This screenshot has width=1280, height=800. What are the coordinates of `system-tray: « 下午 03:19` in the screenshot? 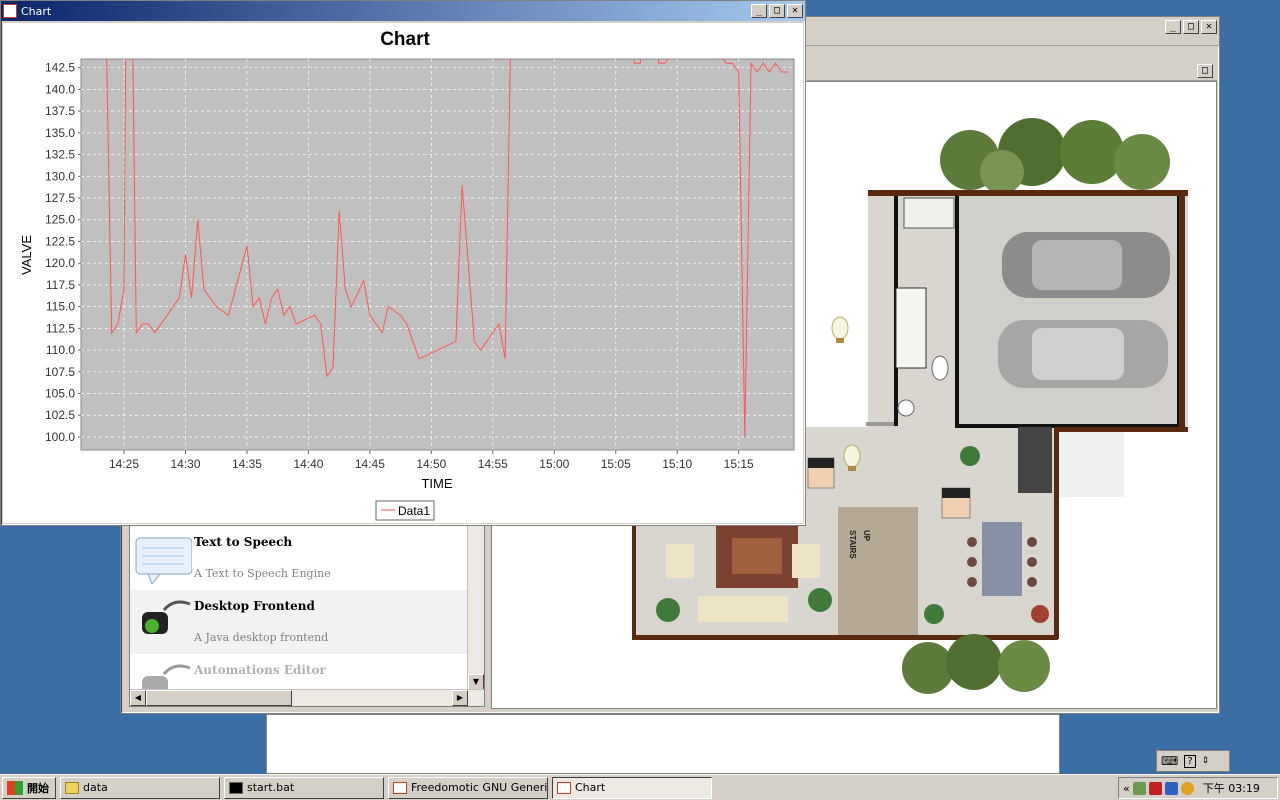 It's located at (1198, 788).